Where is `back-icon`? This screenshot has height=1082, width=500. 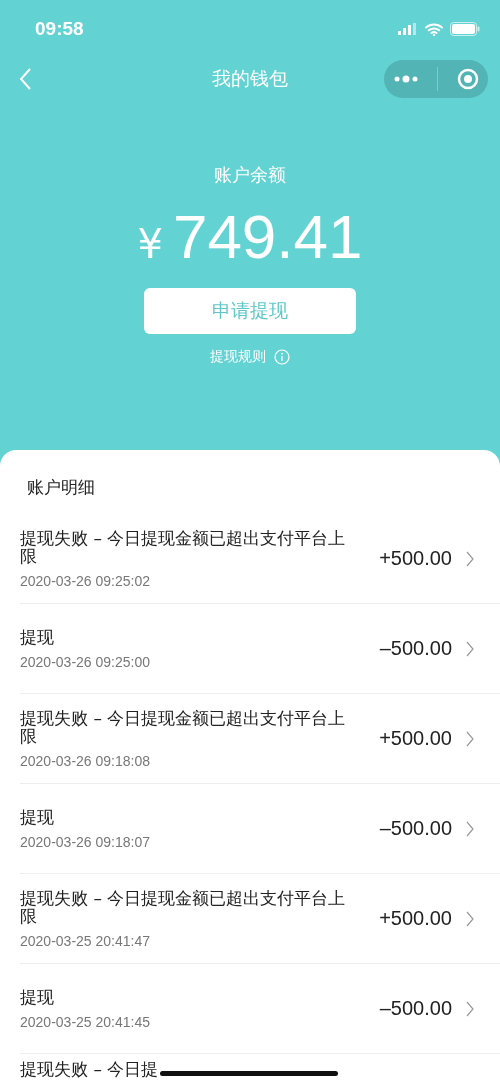 back-icon is located at coordinates (25, 79).